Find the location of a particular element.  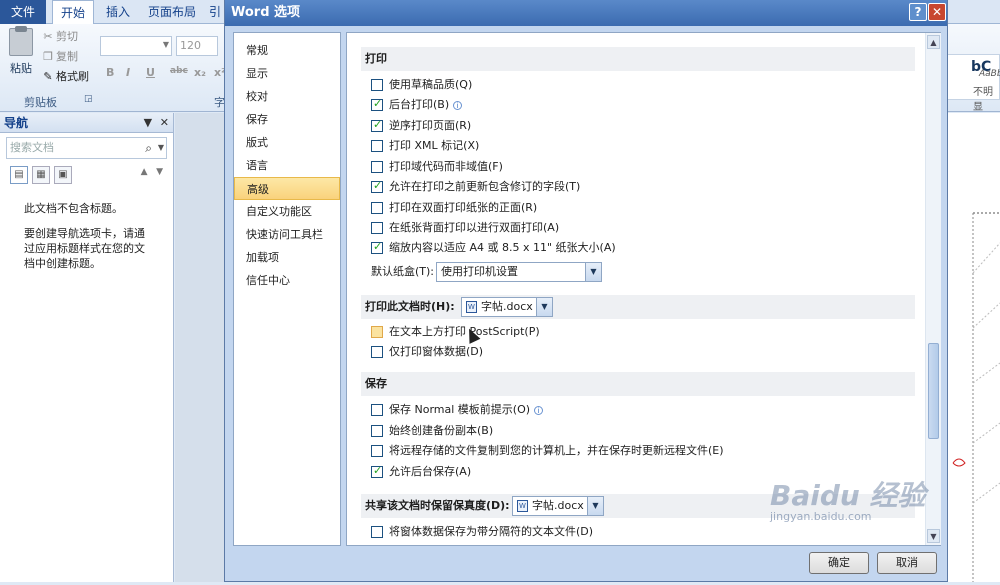

close-icon: ✕ is located at coordinates (164, 122).